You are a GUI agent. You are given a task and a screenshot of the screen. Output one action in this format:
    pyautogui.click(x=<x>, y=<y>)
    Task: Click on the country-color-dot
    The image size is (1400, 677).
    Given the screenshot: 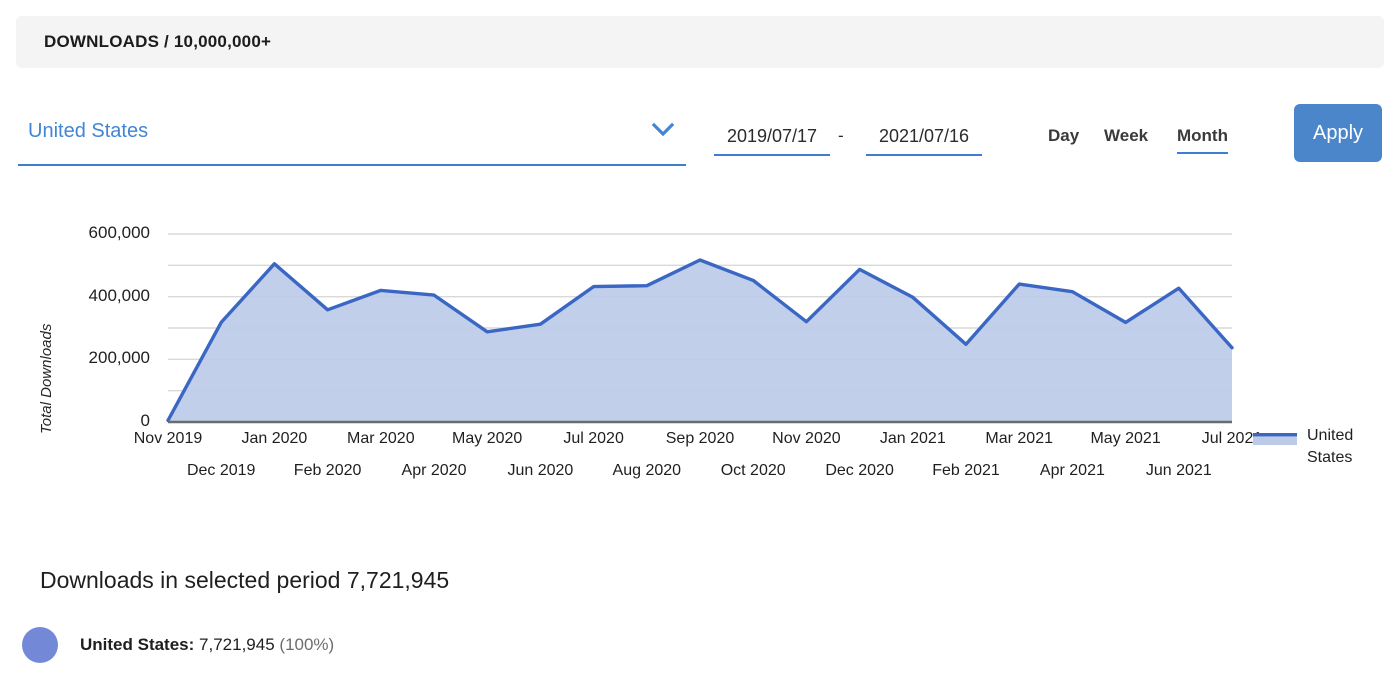 What is the action you would take?
    pyautogui.click(x=40, y=645)
    